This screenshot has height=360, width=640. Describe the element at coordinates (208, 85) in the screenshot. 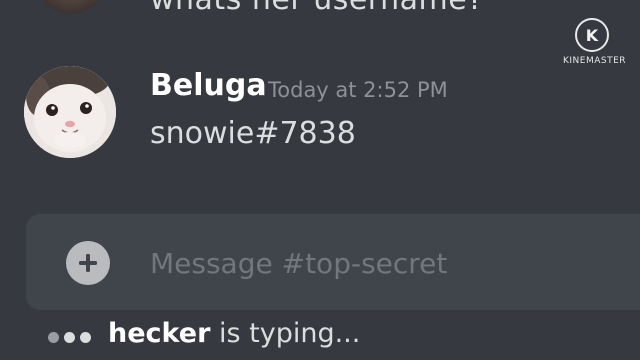

I see `message-author: Beluga` at that location.